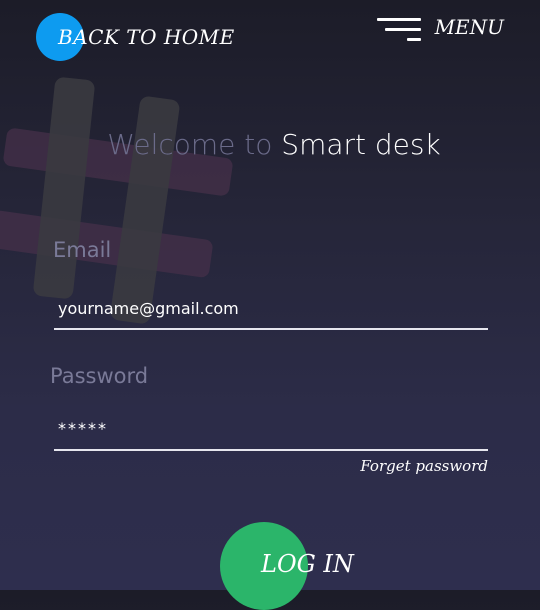 The height and width of the screenshot is (610, 540). I want to click on menu-button: MENU, so click(440, 27).